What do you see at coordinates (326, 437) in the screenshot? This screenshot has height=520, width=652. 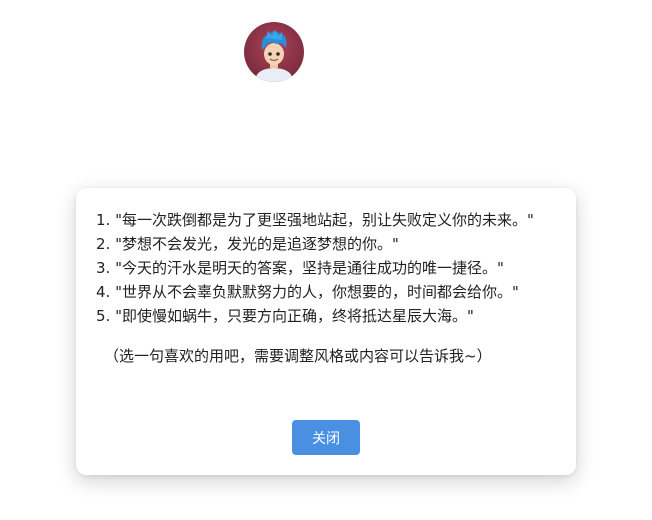 I see `close-button: 关闭` at bounding box center [326, 437].